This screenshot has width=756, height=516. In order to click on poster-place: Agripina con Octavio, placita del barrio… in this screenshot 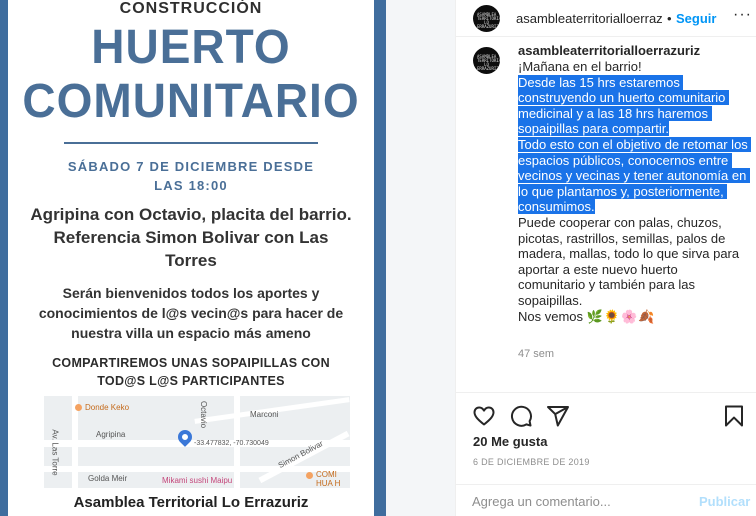, I will do `click(191, 237)`.